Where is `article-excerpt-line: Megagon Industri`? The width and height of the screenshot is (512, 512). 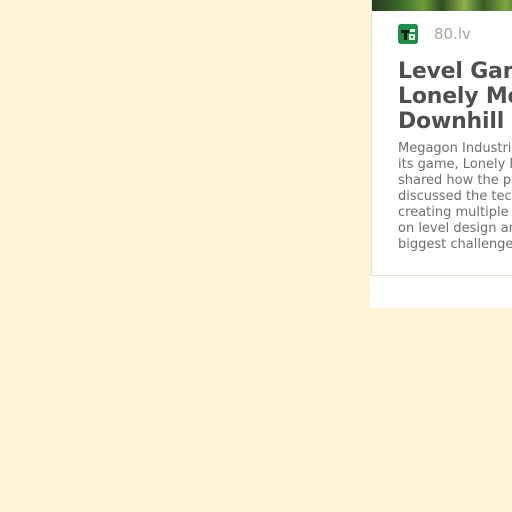 article-excerpt-line: Megagon Industri is located at coordinates (455, 148).